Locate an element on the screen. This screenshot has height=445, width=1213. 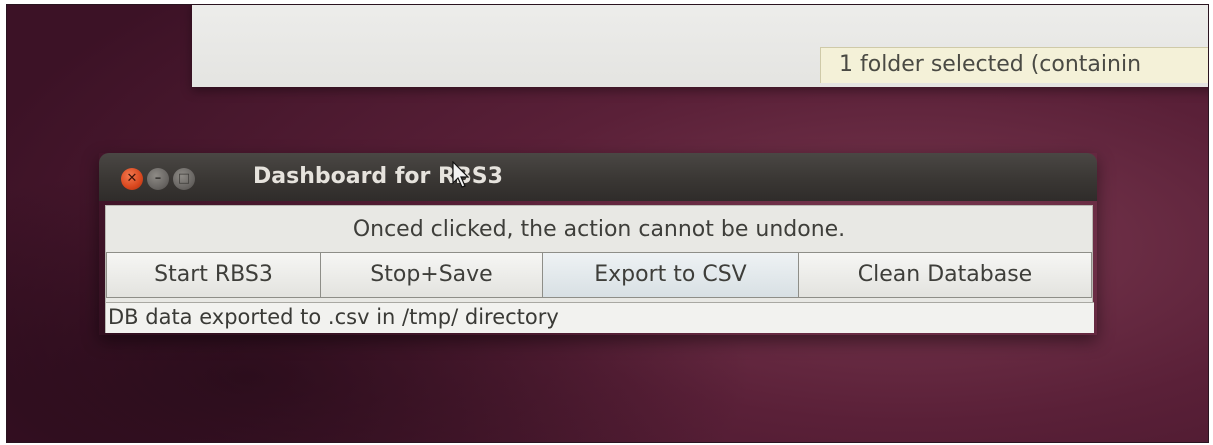
clean-database-button: Clean Database is located at coordinates (945, 275).